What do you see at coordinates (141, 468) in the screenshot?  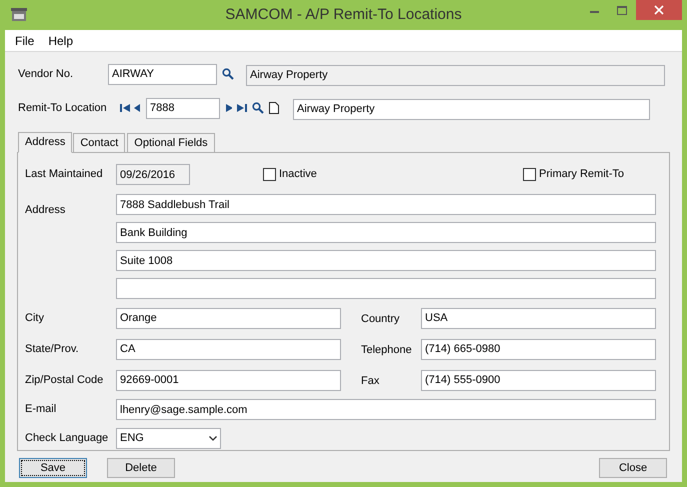 I see `delete-button: Delete` at bounding box center [141, 468].